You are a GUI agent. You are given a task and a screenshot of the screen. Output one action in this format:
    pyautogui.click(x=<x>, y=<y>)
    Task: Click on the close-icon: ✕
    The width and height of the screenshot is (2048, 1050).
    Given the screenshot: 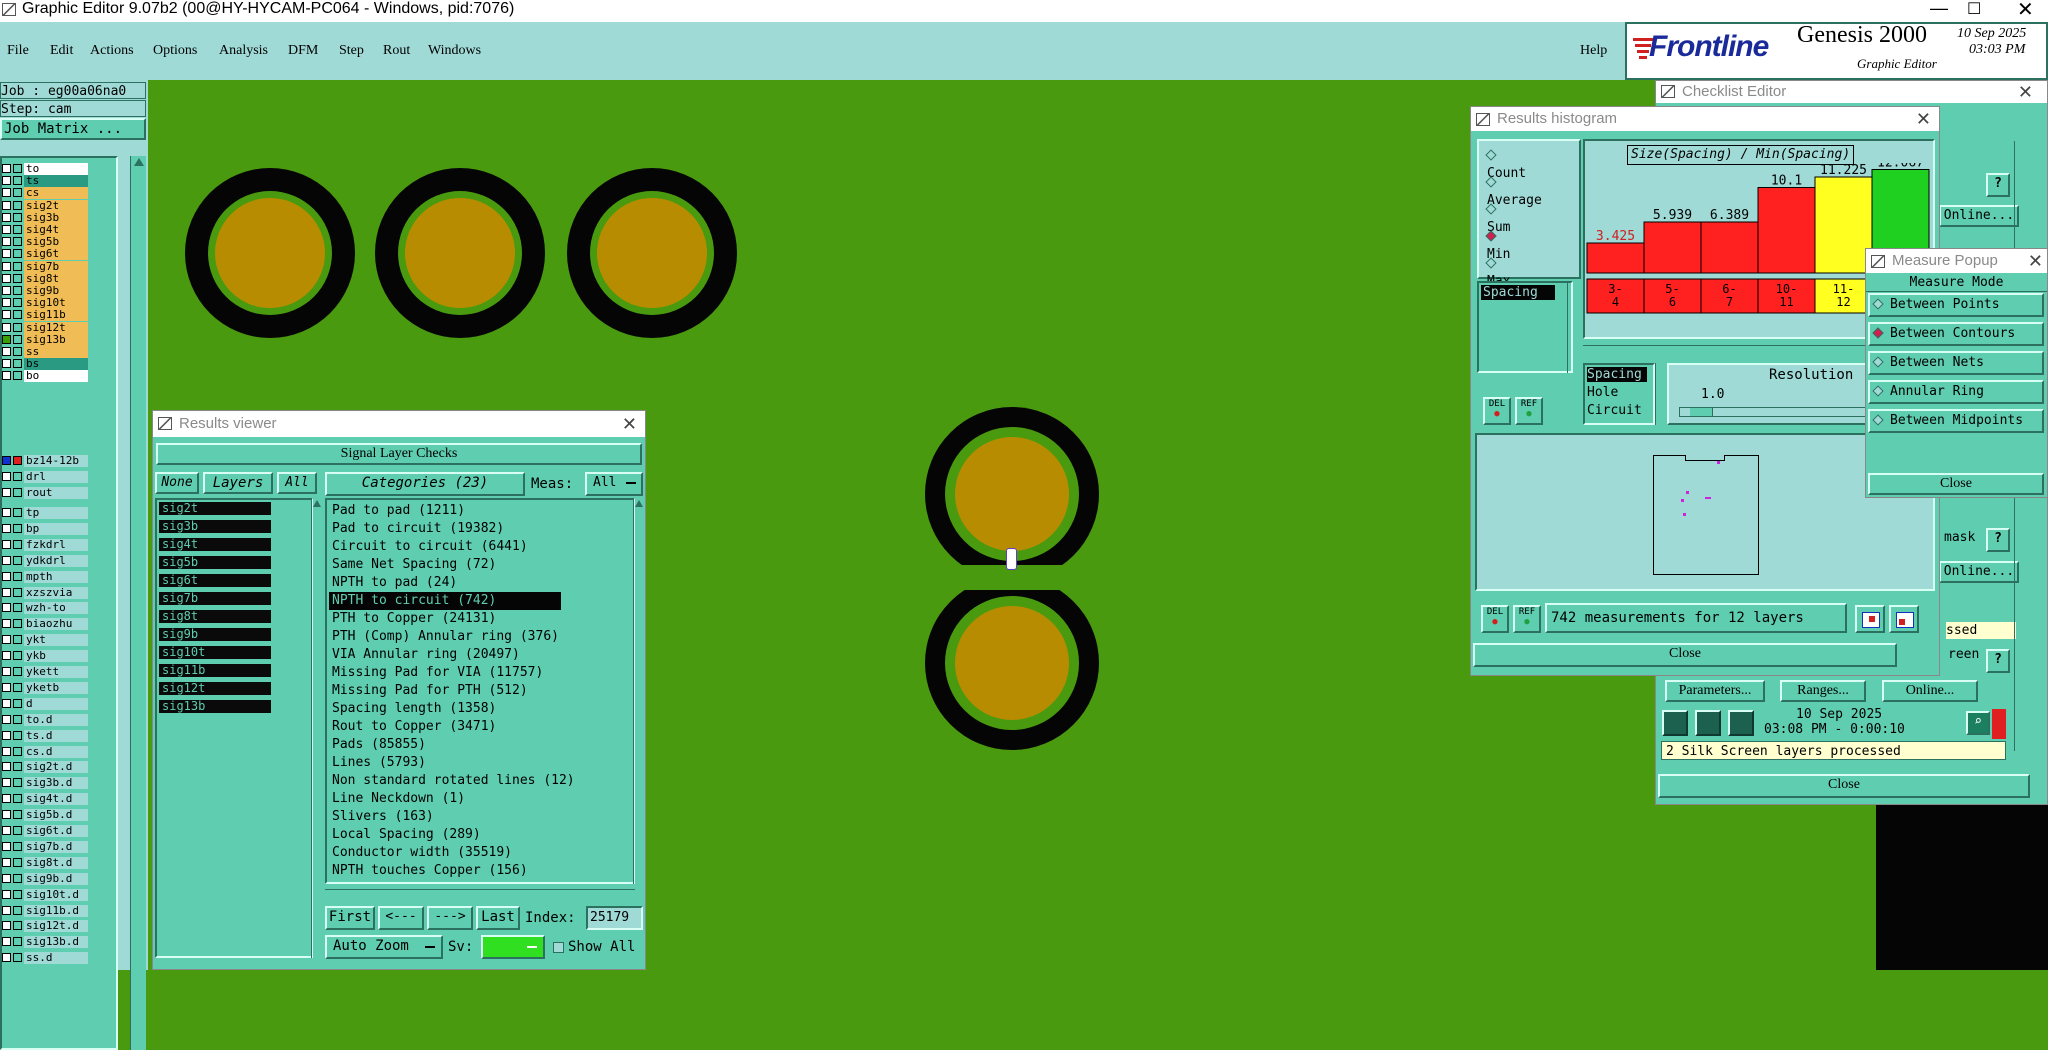 What is the action you would take?
    pyautogui.click(x=2025, y=11)
    